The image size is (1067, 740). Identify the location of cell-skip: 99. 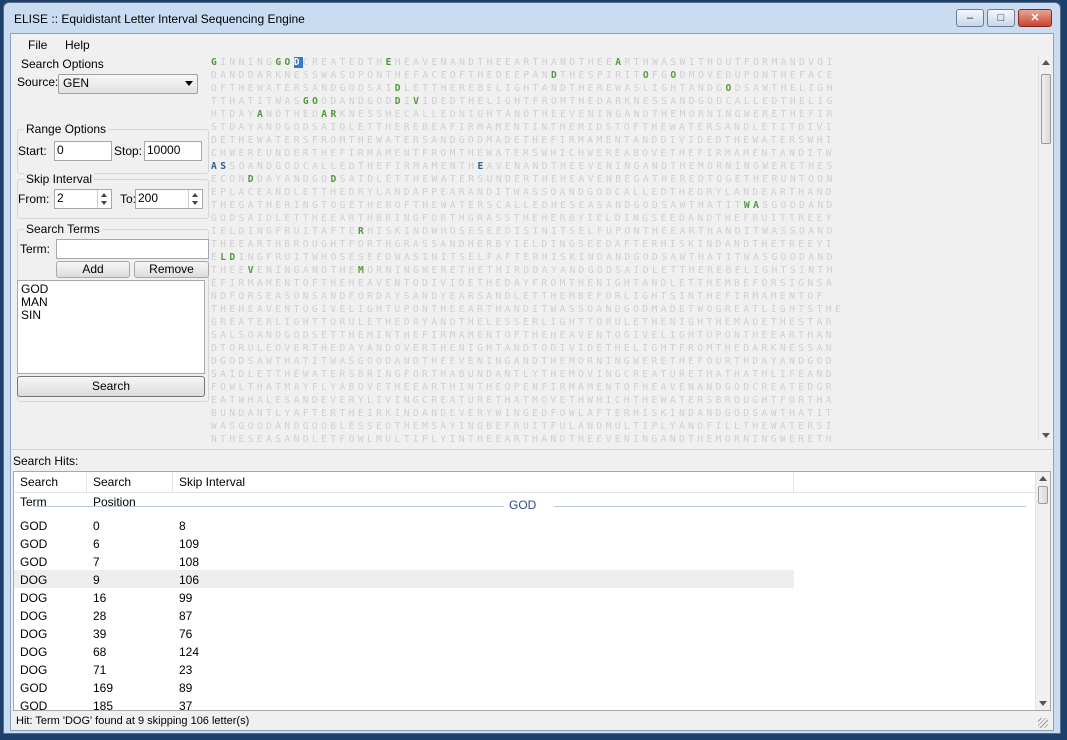
(186, 598).